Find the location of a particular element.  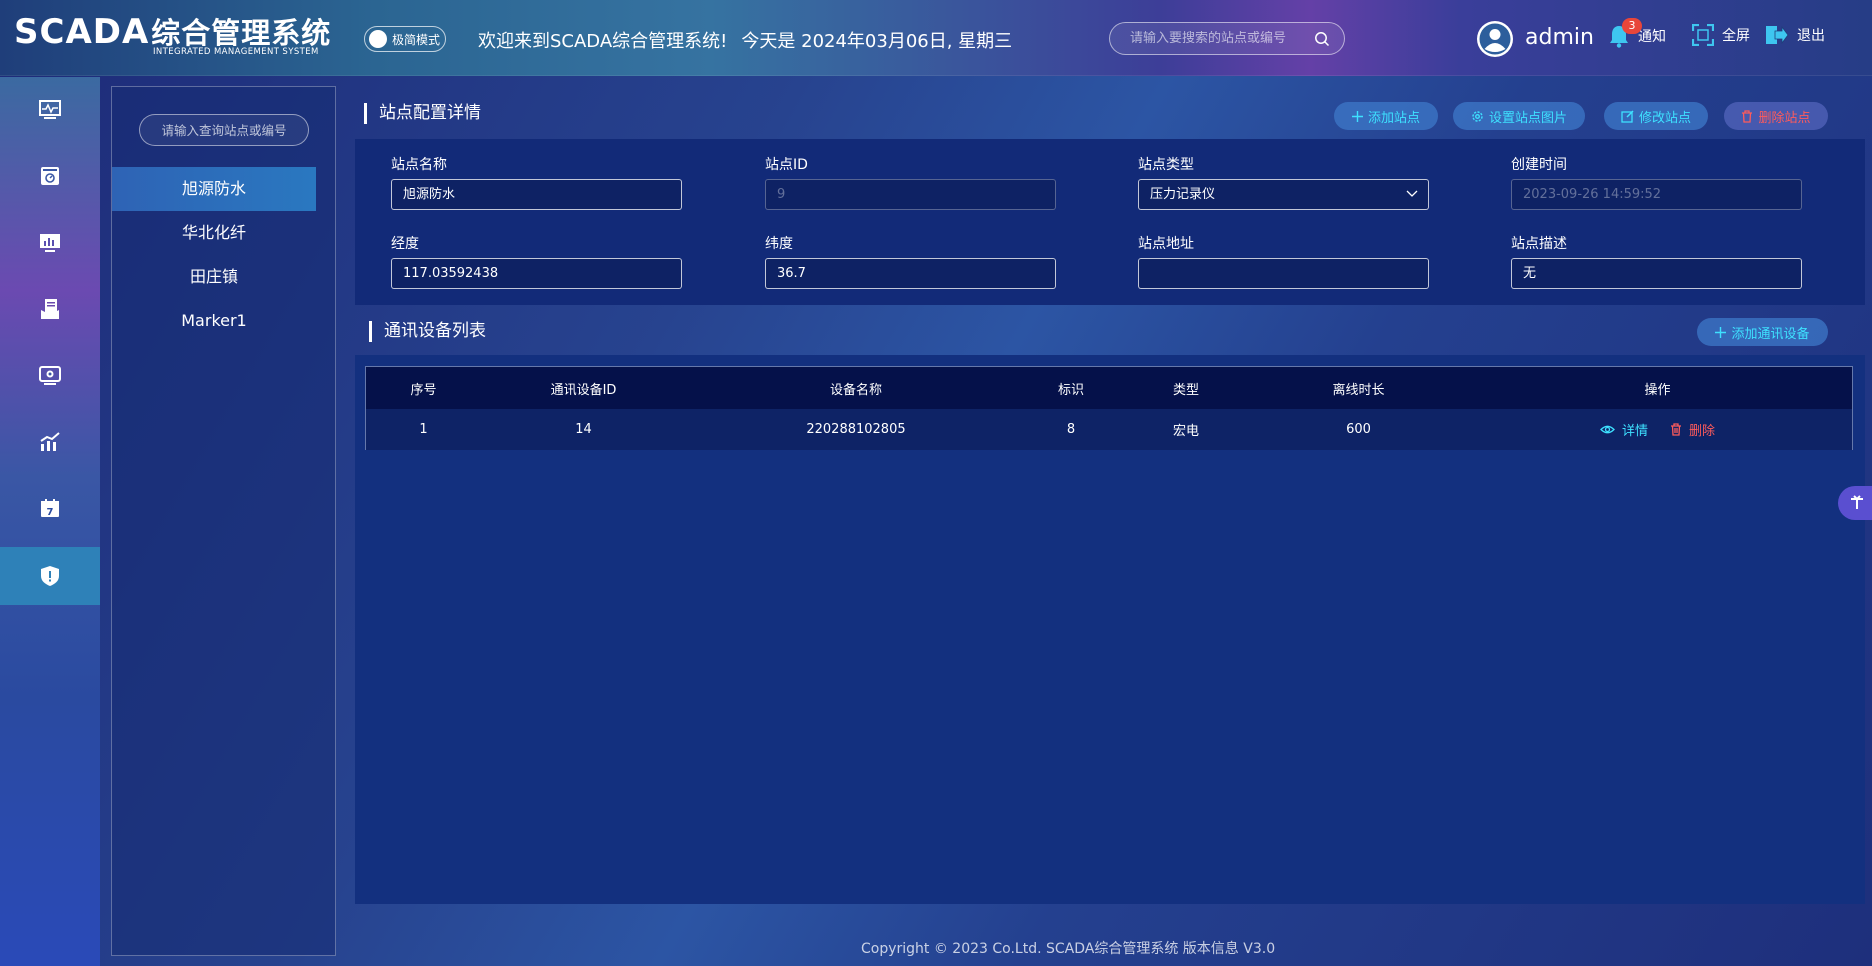

add-site-button: 添加站点 is located at coordinates (1386, 116).